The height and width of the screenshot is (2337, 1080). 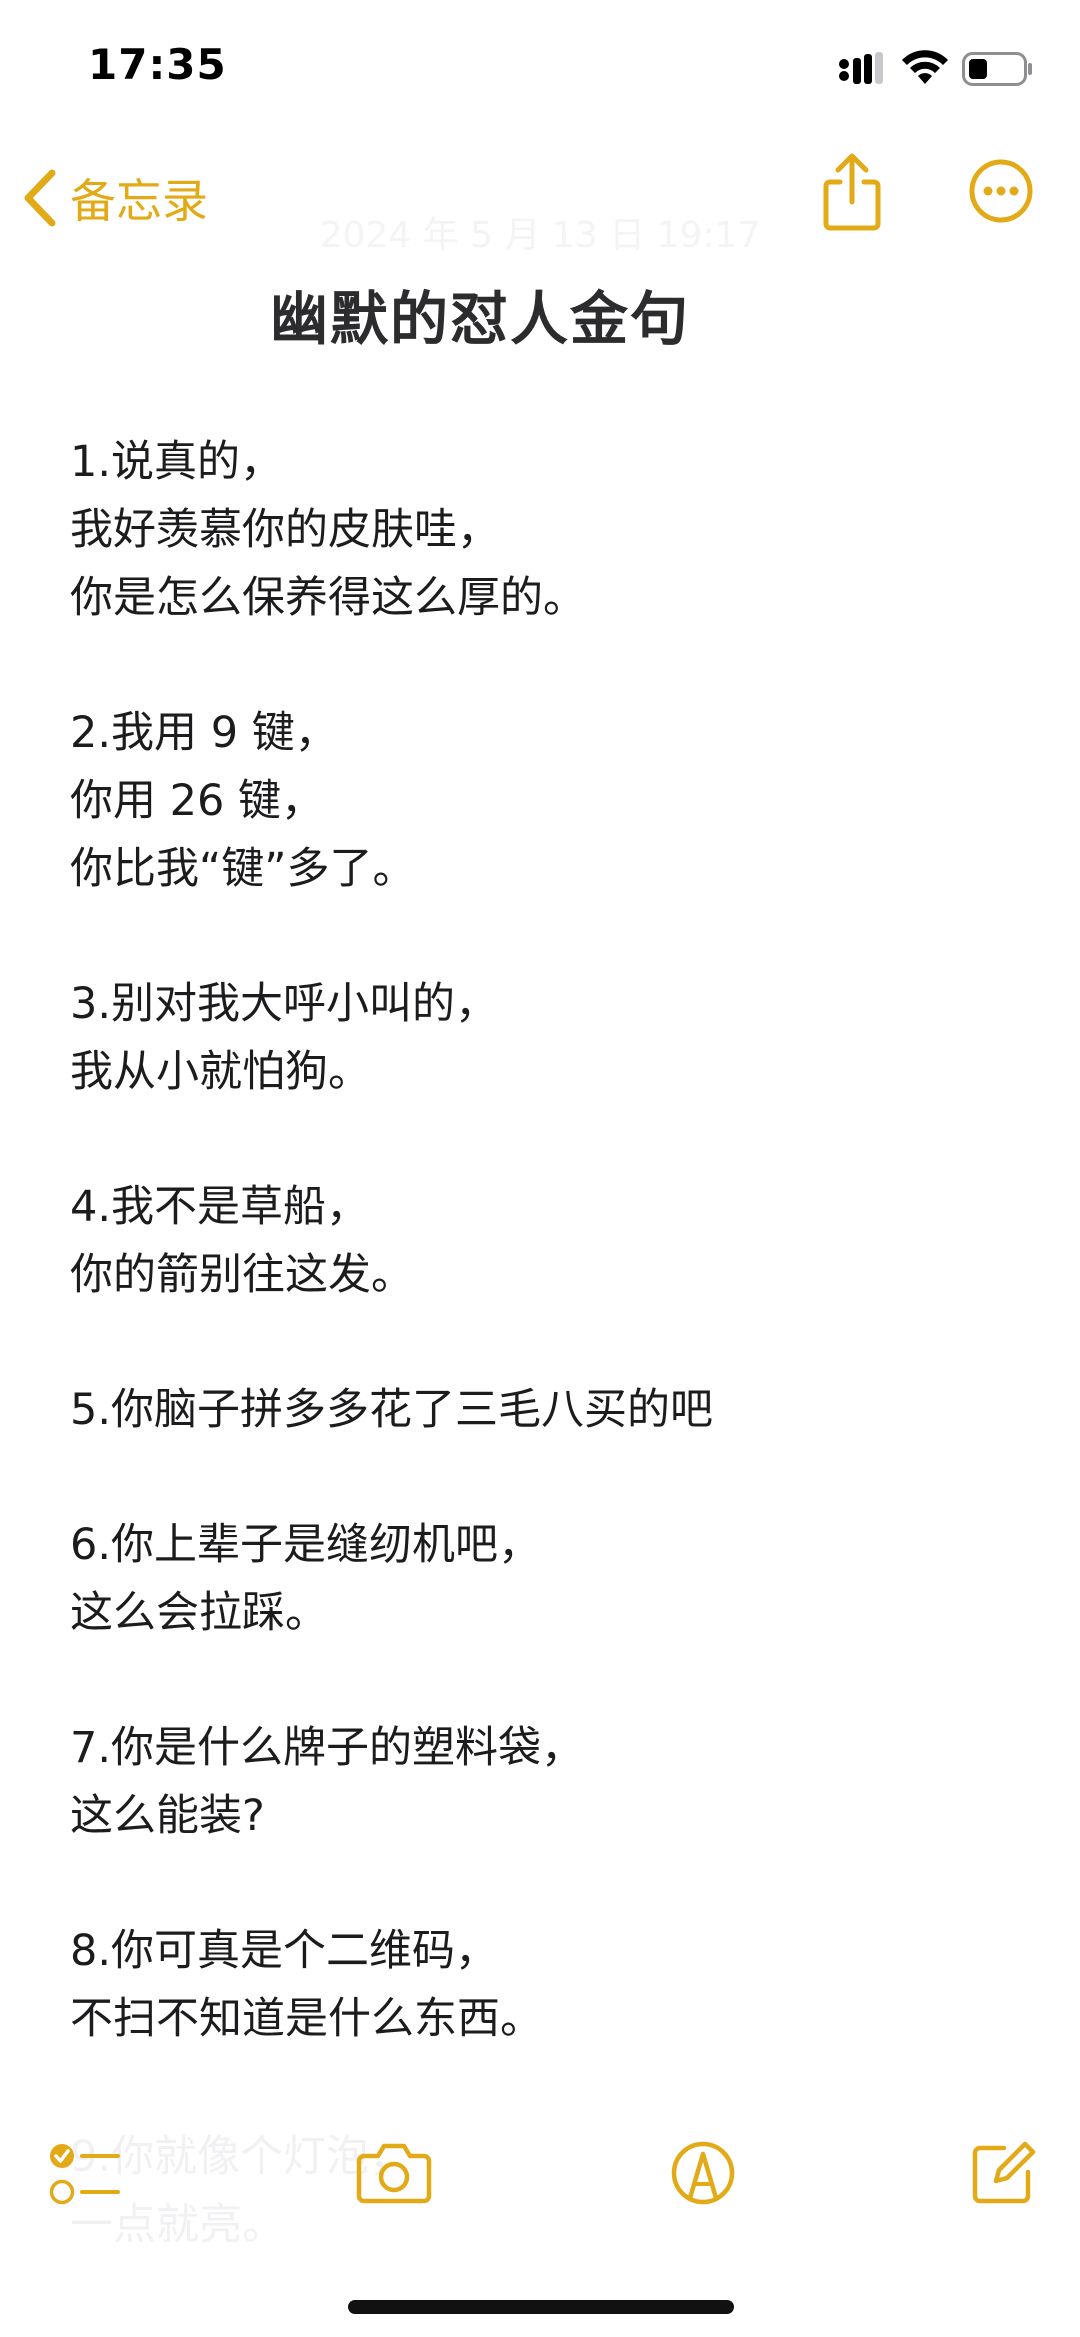 I want to click on checklist-button, so click(x=85, y=2177).